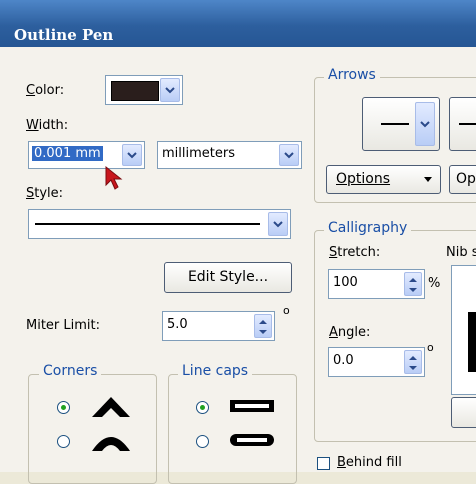  I want to click on corner-round-radio, so click(63, 441).